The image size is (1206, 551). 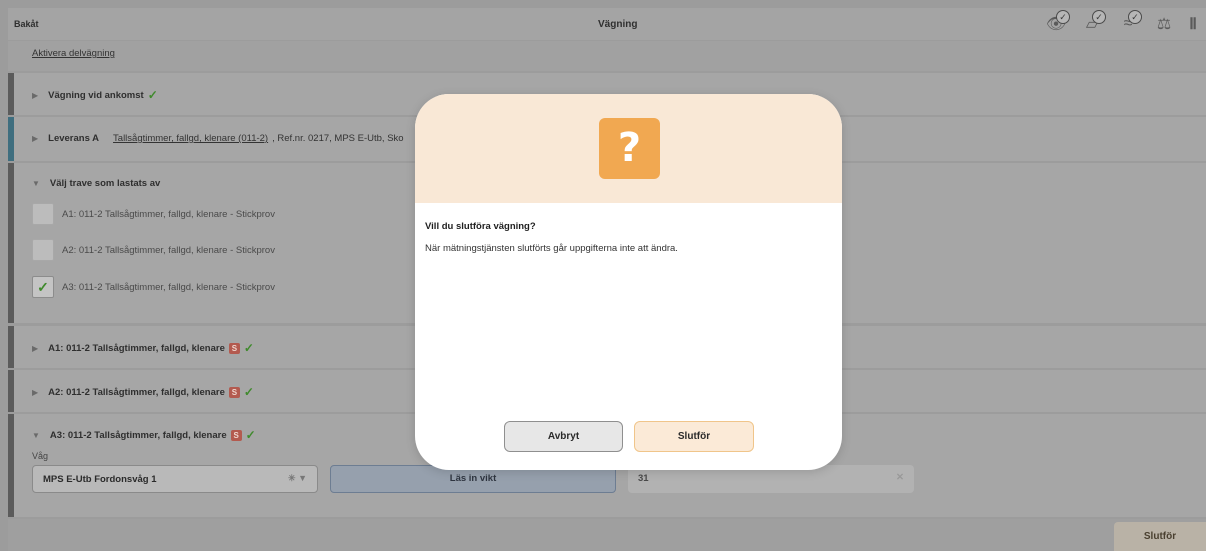 I want to click on choose-pile-label: Välj trave som lastats av, so click(x=105, y=183).